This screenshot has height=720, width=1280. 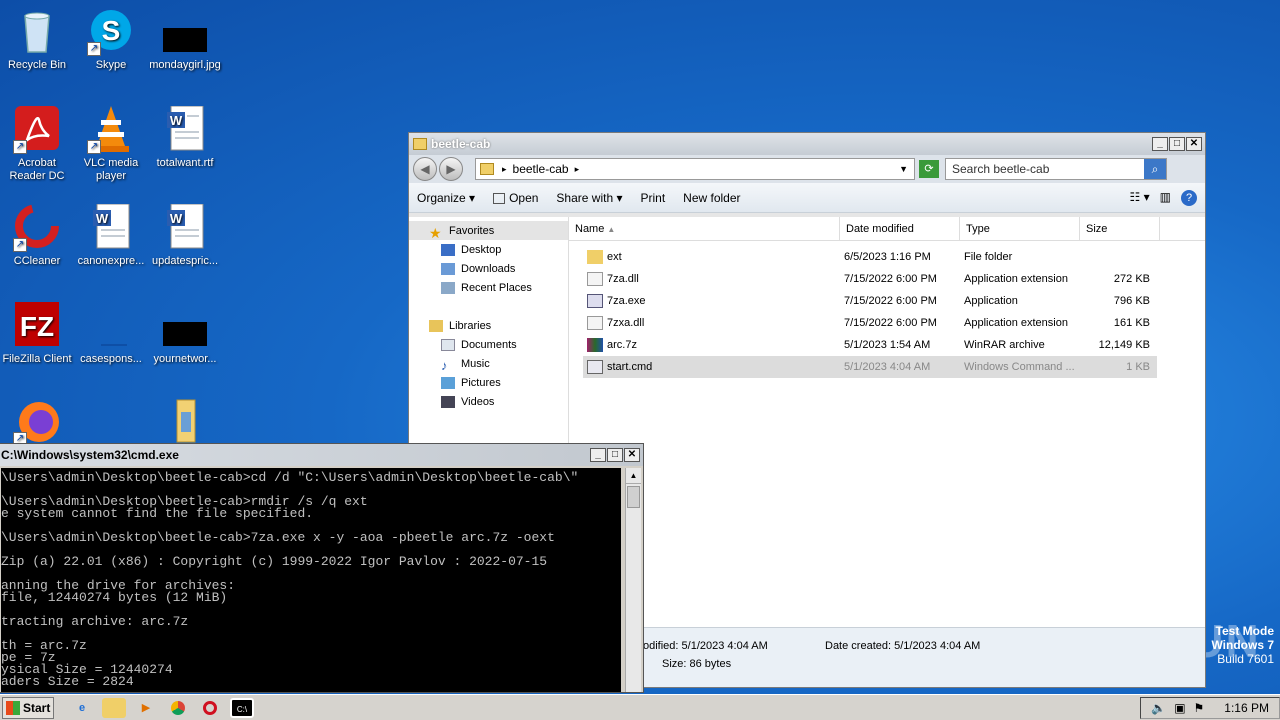 I want to click on internet-explorer-icon: e, so click(x=82, y=708).